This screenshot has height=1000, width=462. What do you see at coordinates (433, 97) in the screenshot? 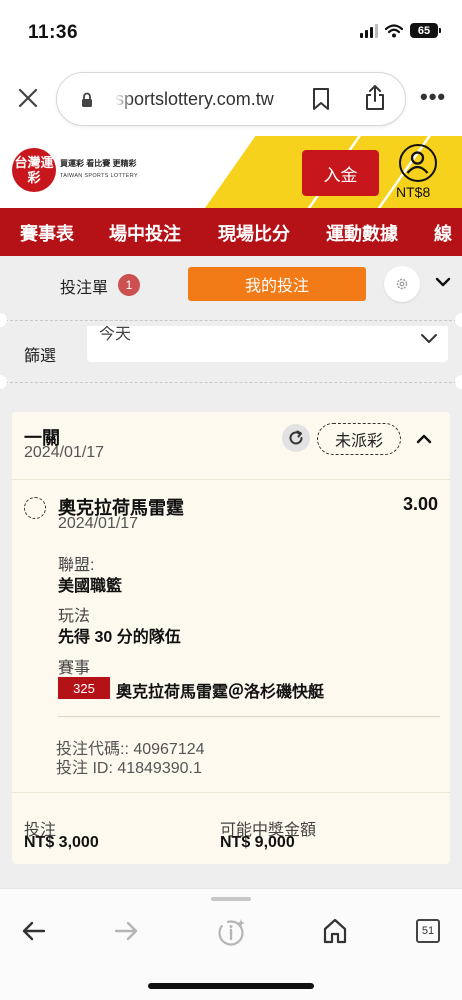
I see `more-options-icon: •••` at bounding box center [433, 97].